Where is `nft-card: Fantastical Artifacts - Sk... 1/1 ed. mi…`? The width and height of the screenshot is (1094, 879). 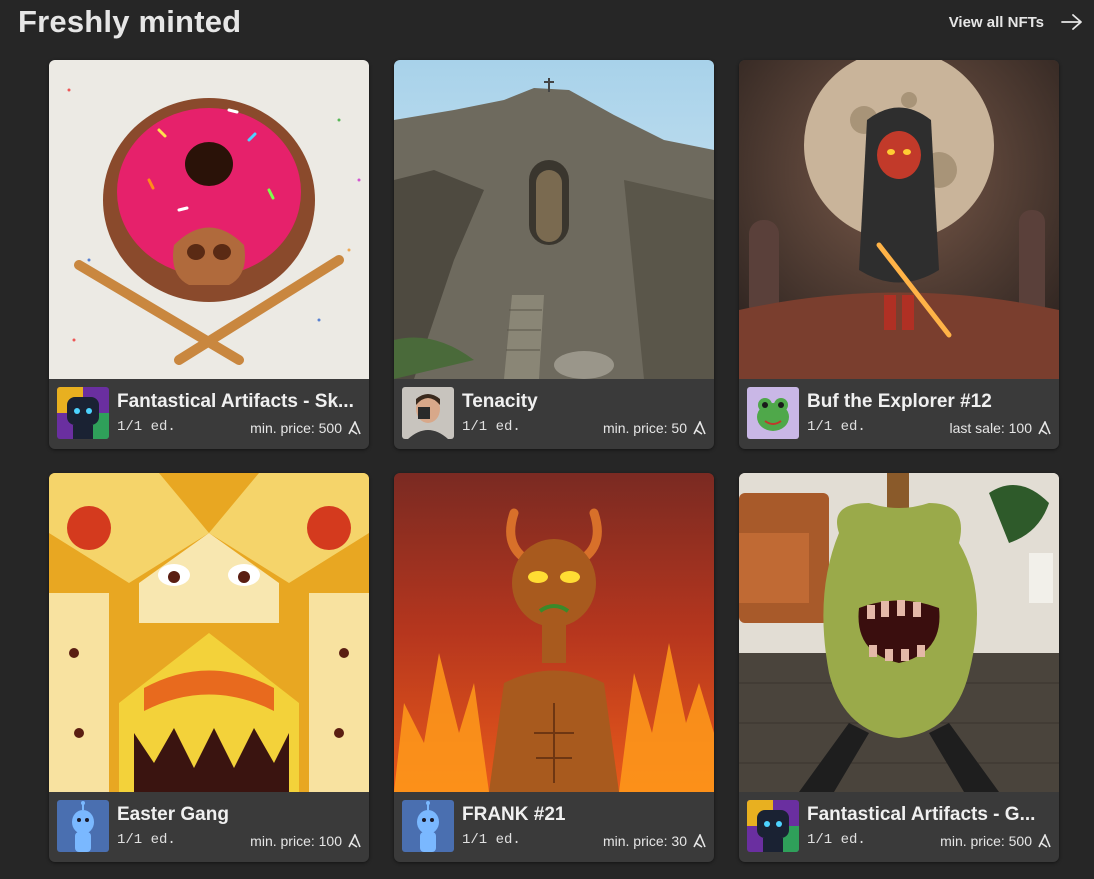
nft-card: Fantastical Artifacts - Sk... 1/1 ed. mi… is located at coordinates (209, 254).